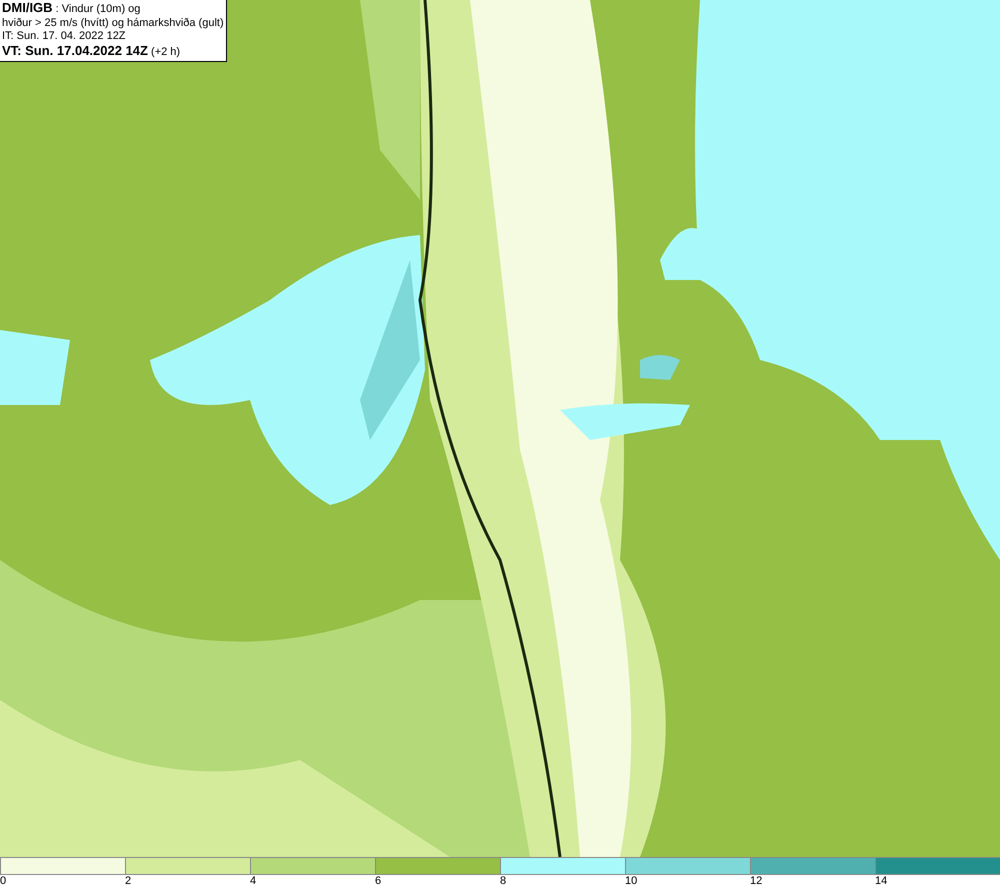 This screenshot has width=1000, height=887. What do you see at coordinates (128, 881) in the screenshot?
I see `legend-label: 2` at bounding box center [128, 881].